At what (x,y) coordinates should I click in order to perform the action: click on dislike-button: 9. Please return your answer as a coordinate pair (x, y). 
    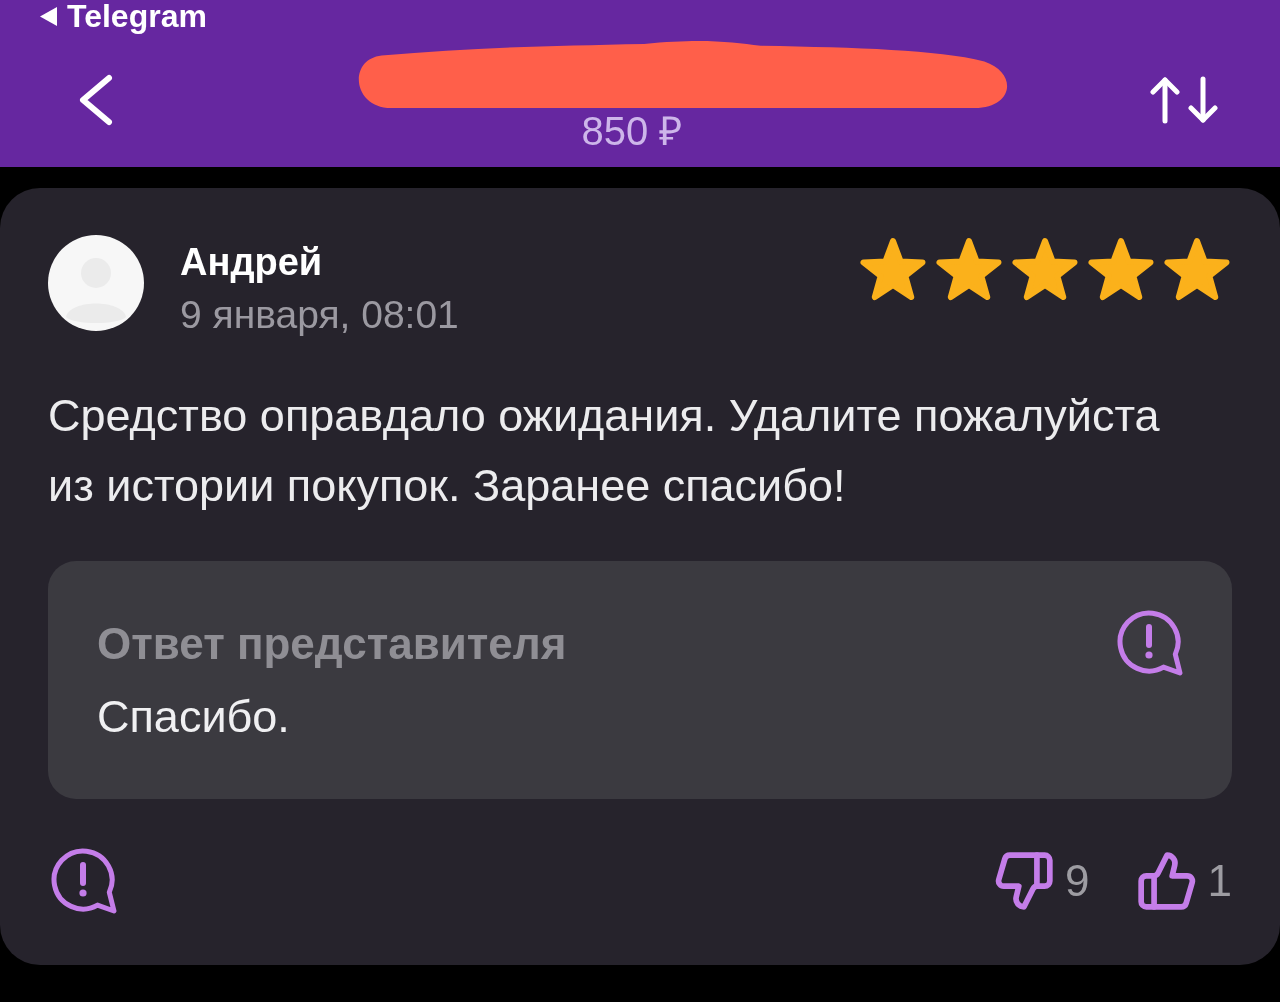
    Looking at the image, I should click on (1041, 881).